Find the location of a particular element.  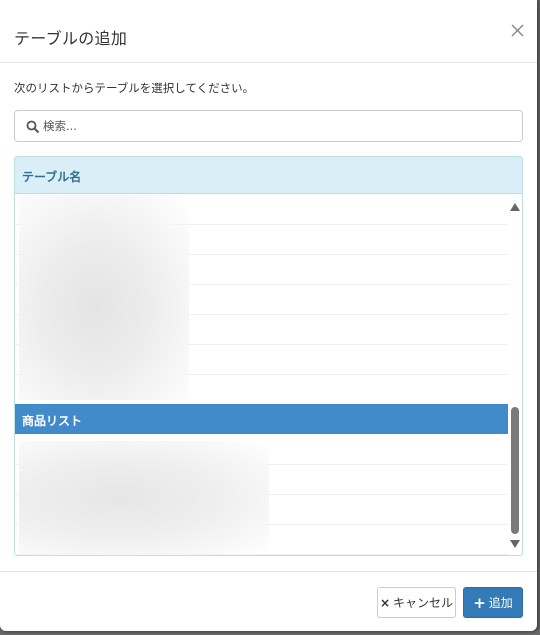

search-box is located at coordinates (268, 126).